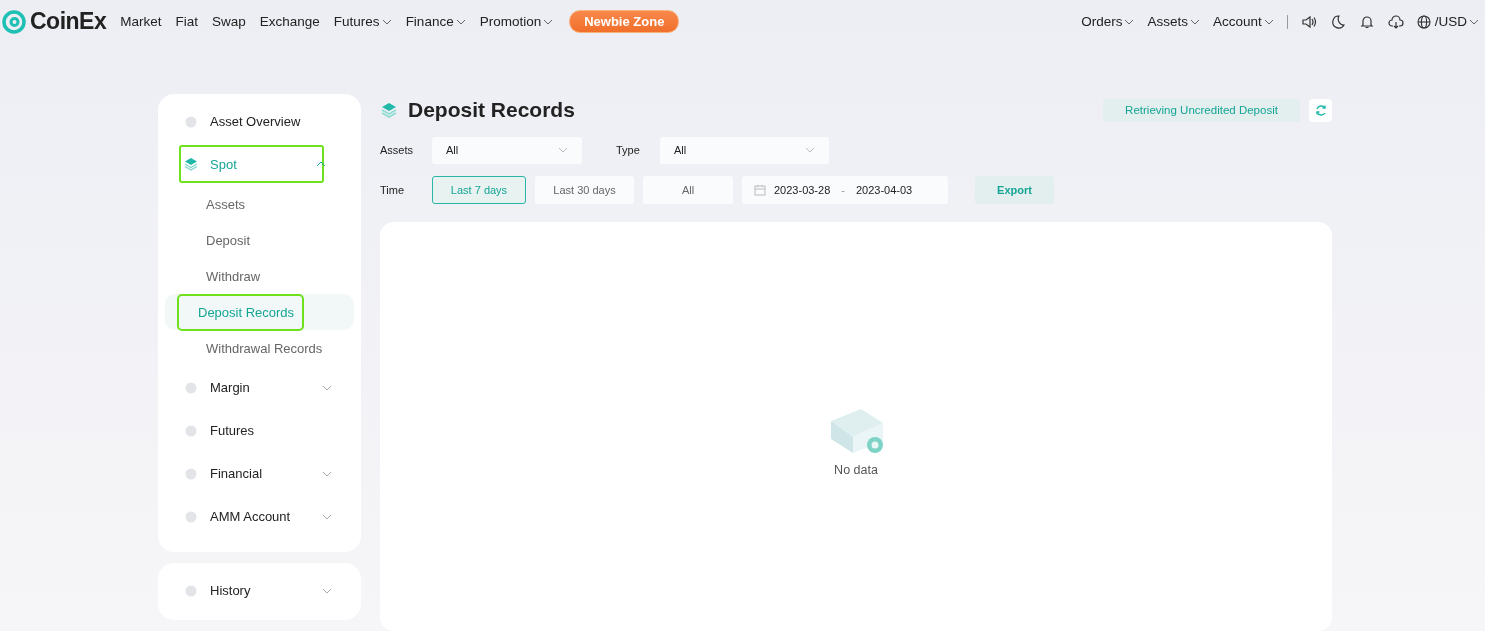  I want to click on moon-icon, so click(1337, 21).